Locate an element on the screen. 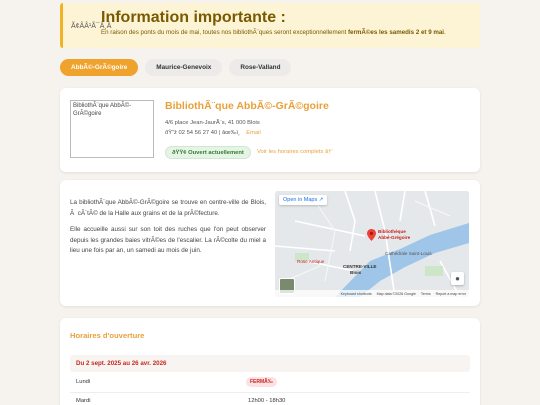  map-pegman-icon: ● is located at coordinates (457, 278).